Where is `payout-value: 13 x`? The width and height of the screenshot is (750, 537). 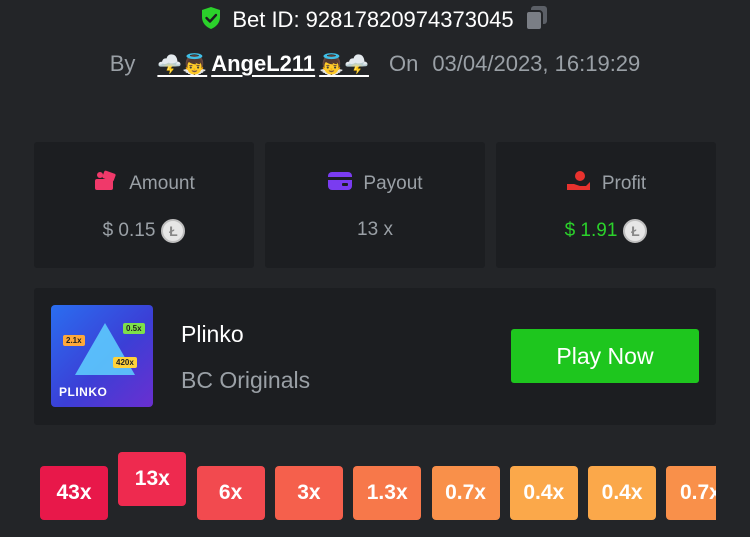 payout-value: 13 x is located at coordinates (375, 229).